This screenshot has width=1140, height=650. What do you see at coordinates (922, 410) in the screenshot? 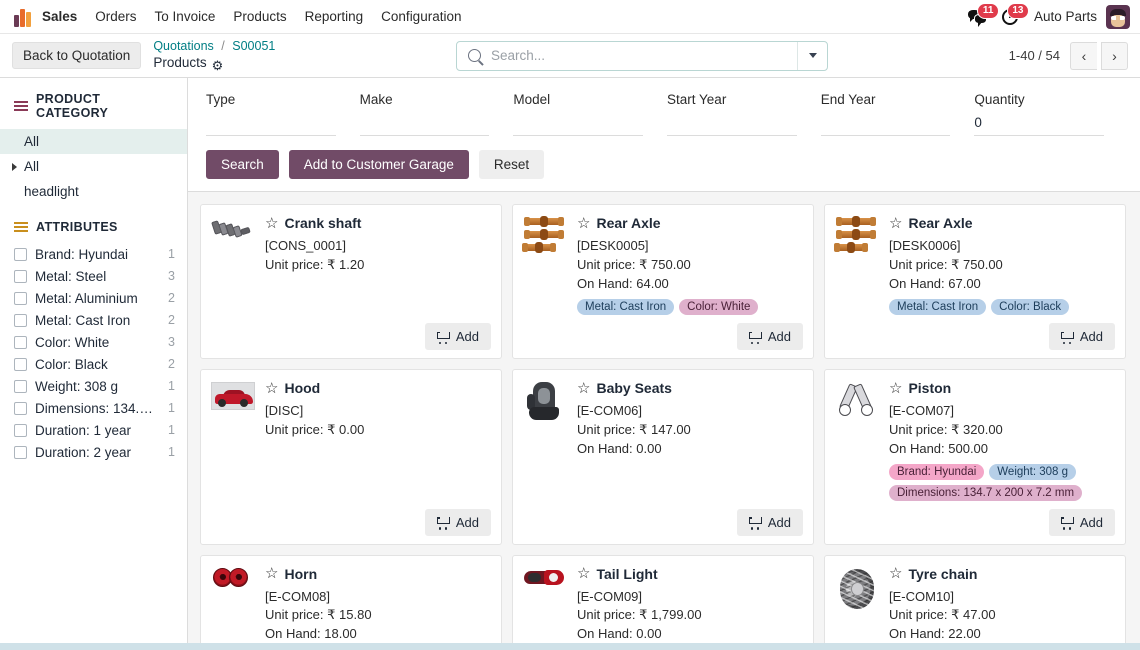
I see `product-code: [E-COM07]` at bounding box center [922, 410].